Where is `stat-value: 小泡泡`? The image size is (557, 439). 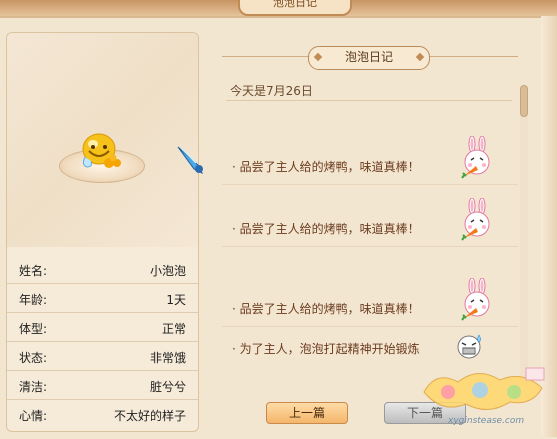 stat-value: 小泡泡 is located at coordinates (167, 271).